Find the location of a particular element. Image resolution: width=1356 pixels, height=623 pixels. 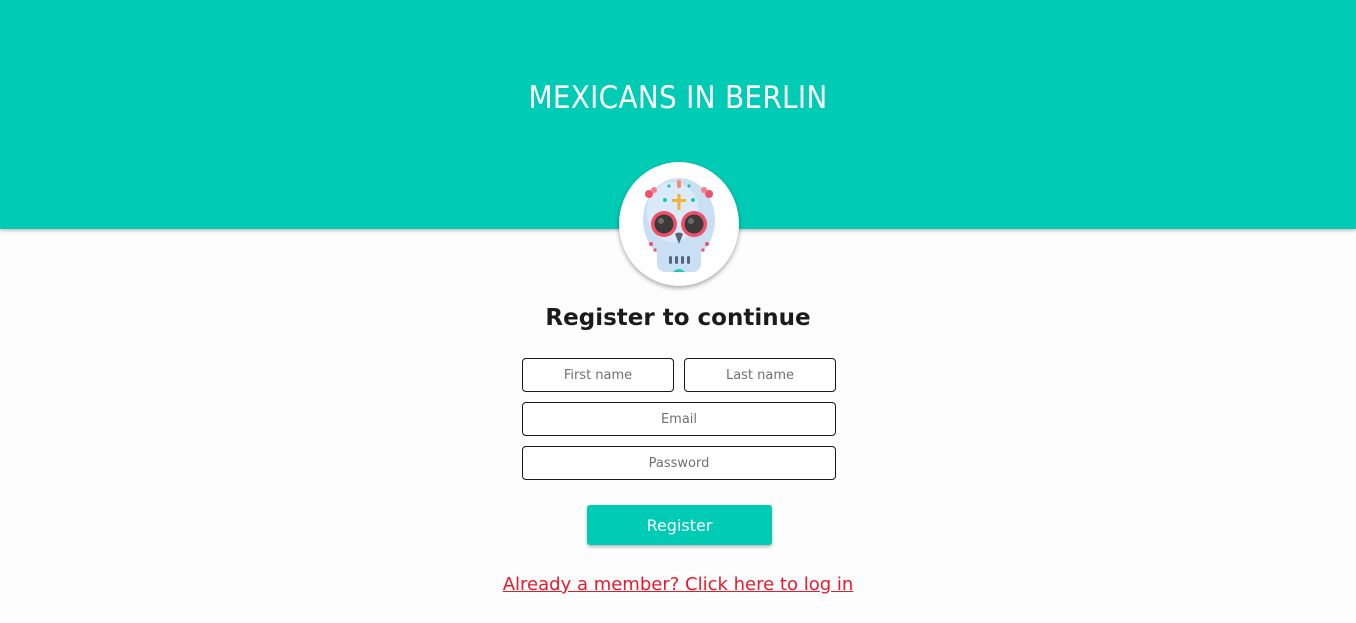

email-input is located at coordinates (679, 419).